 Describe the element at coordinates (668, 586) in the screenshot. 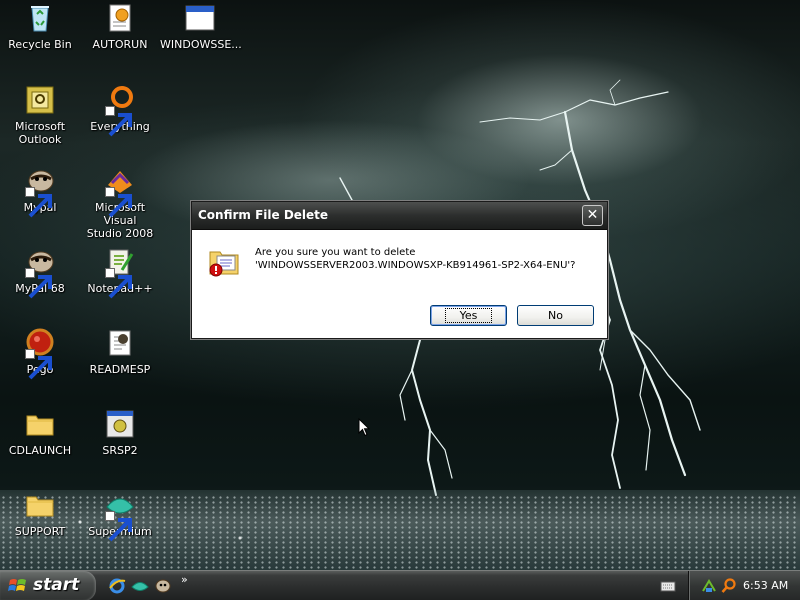

I see `keyboard-icon` at that location.